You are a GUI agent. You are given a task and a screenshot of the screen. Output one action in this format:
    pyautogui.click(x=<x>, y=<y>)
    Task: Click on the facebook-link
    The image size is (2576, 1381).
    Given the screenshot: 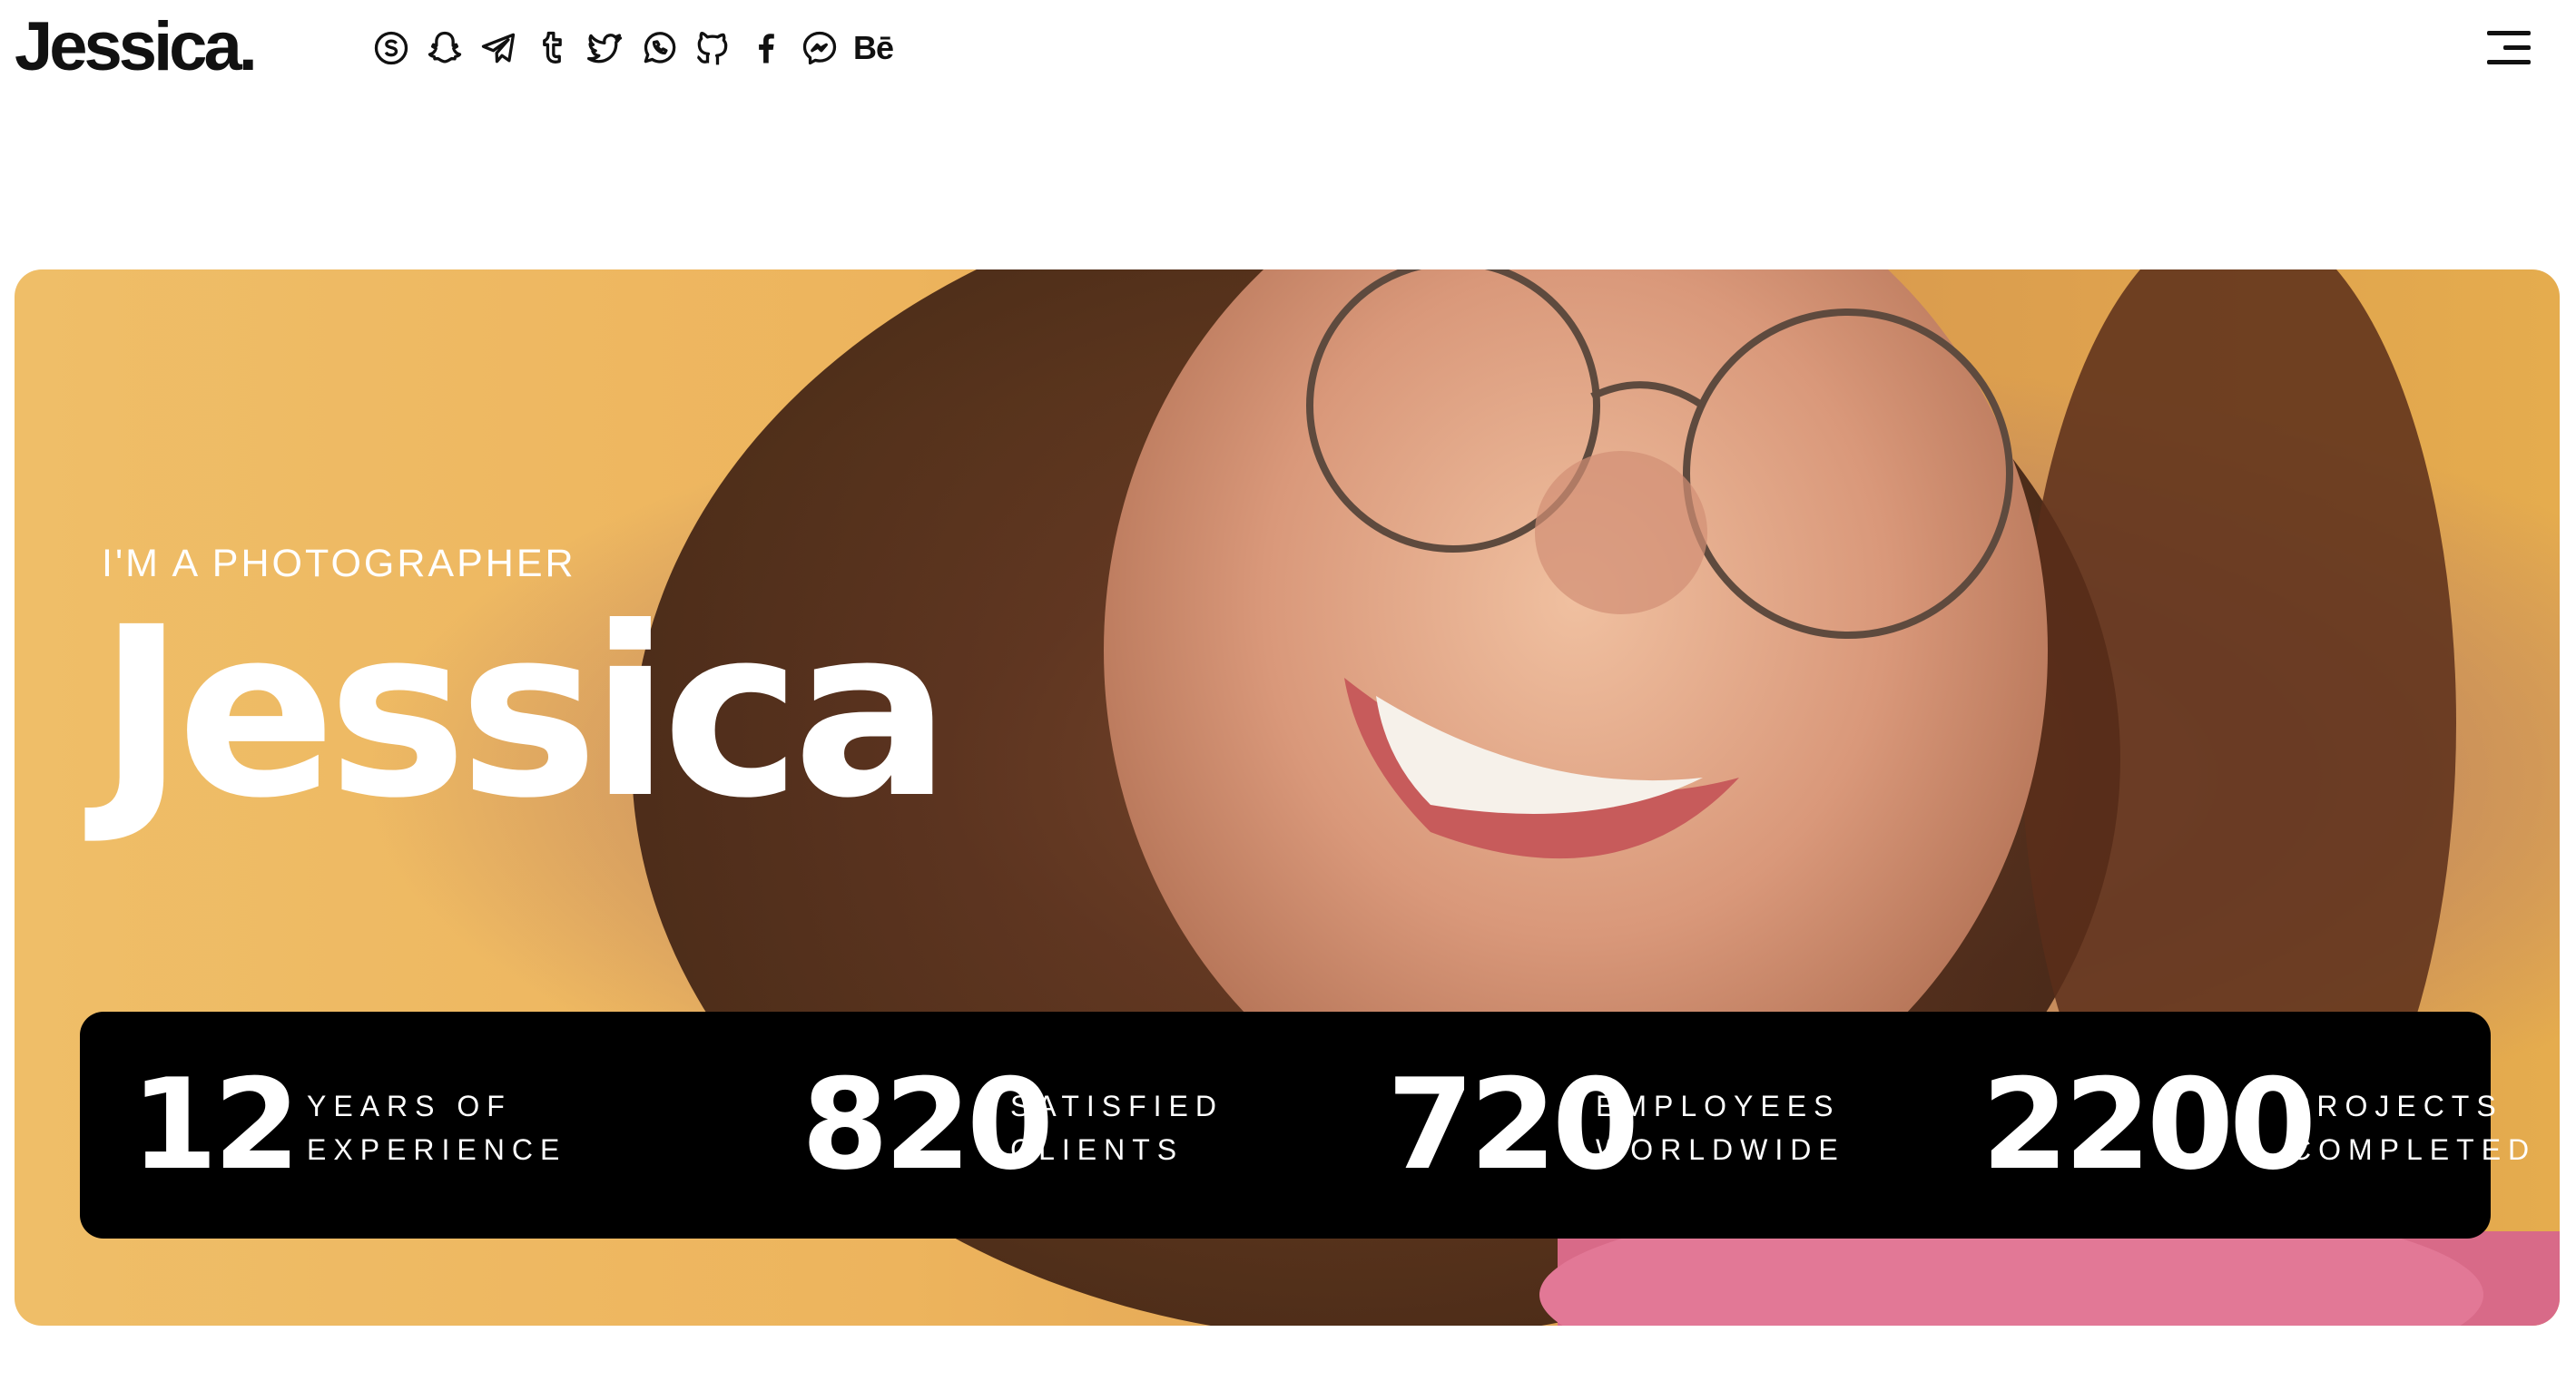 What is the action you would take?
    pyautogui.click(x=766, y=48)
    